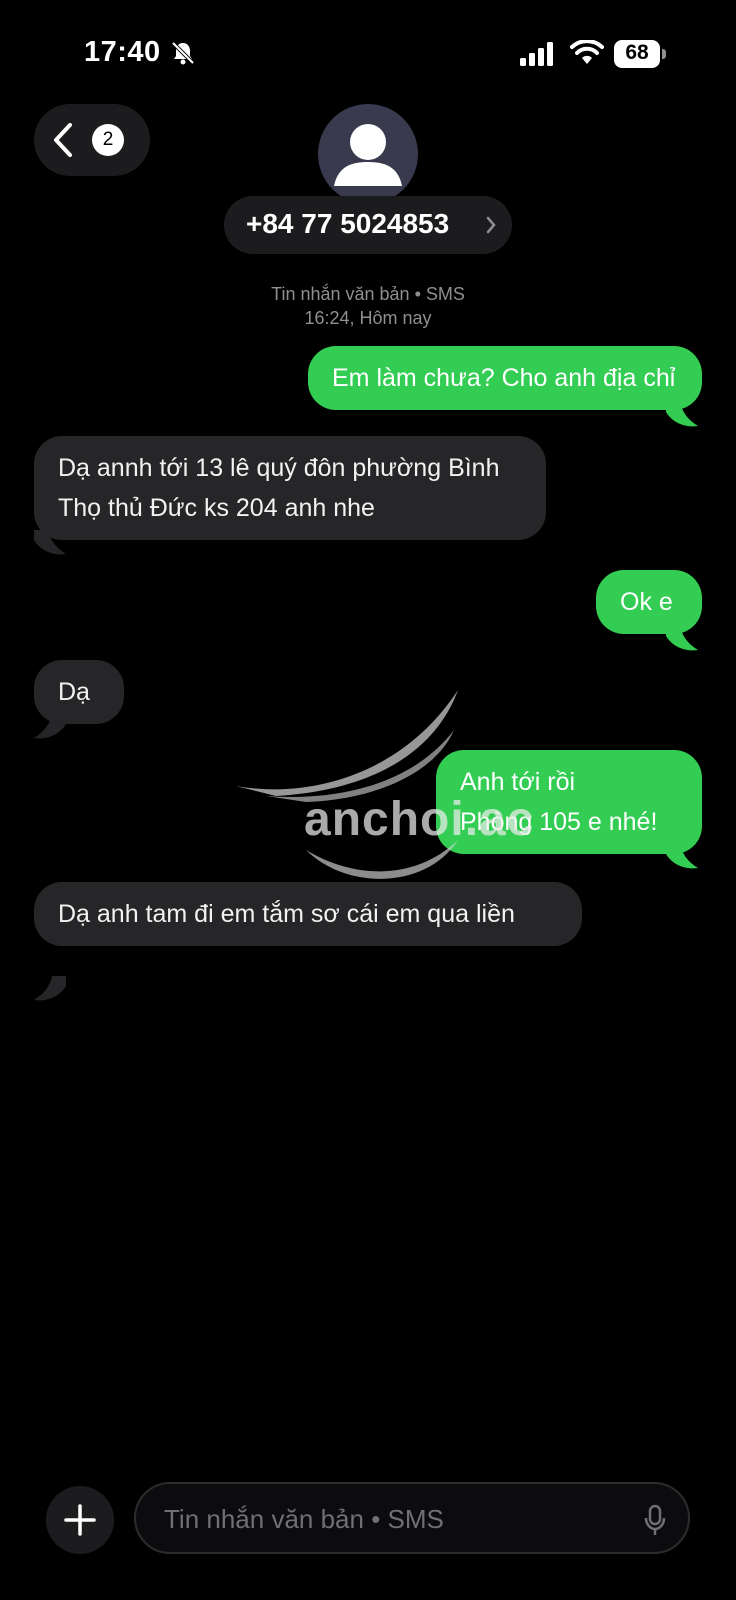  I want to click on battery-icon: 68, so click(641, 54).